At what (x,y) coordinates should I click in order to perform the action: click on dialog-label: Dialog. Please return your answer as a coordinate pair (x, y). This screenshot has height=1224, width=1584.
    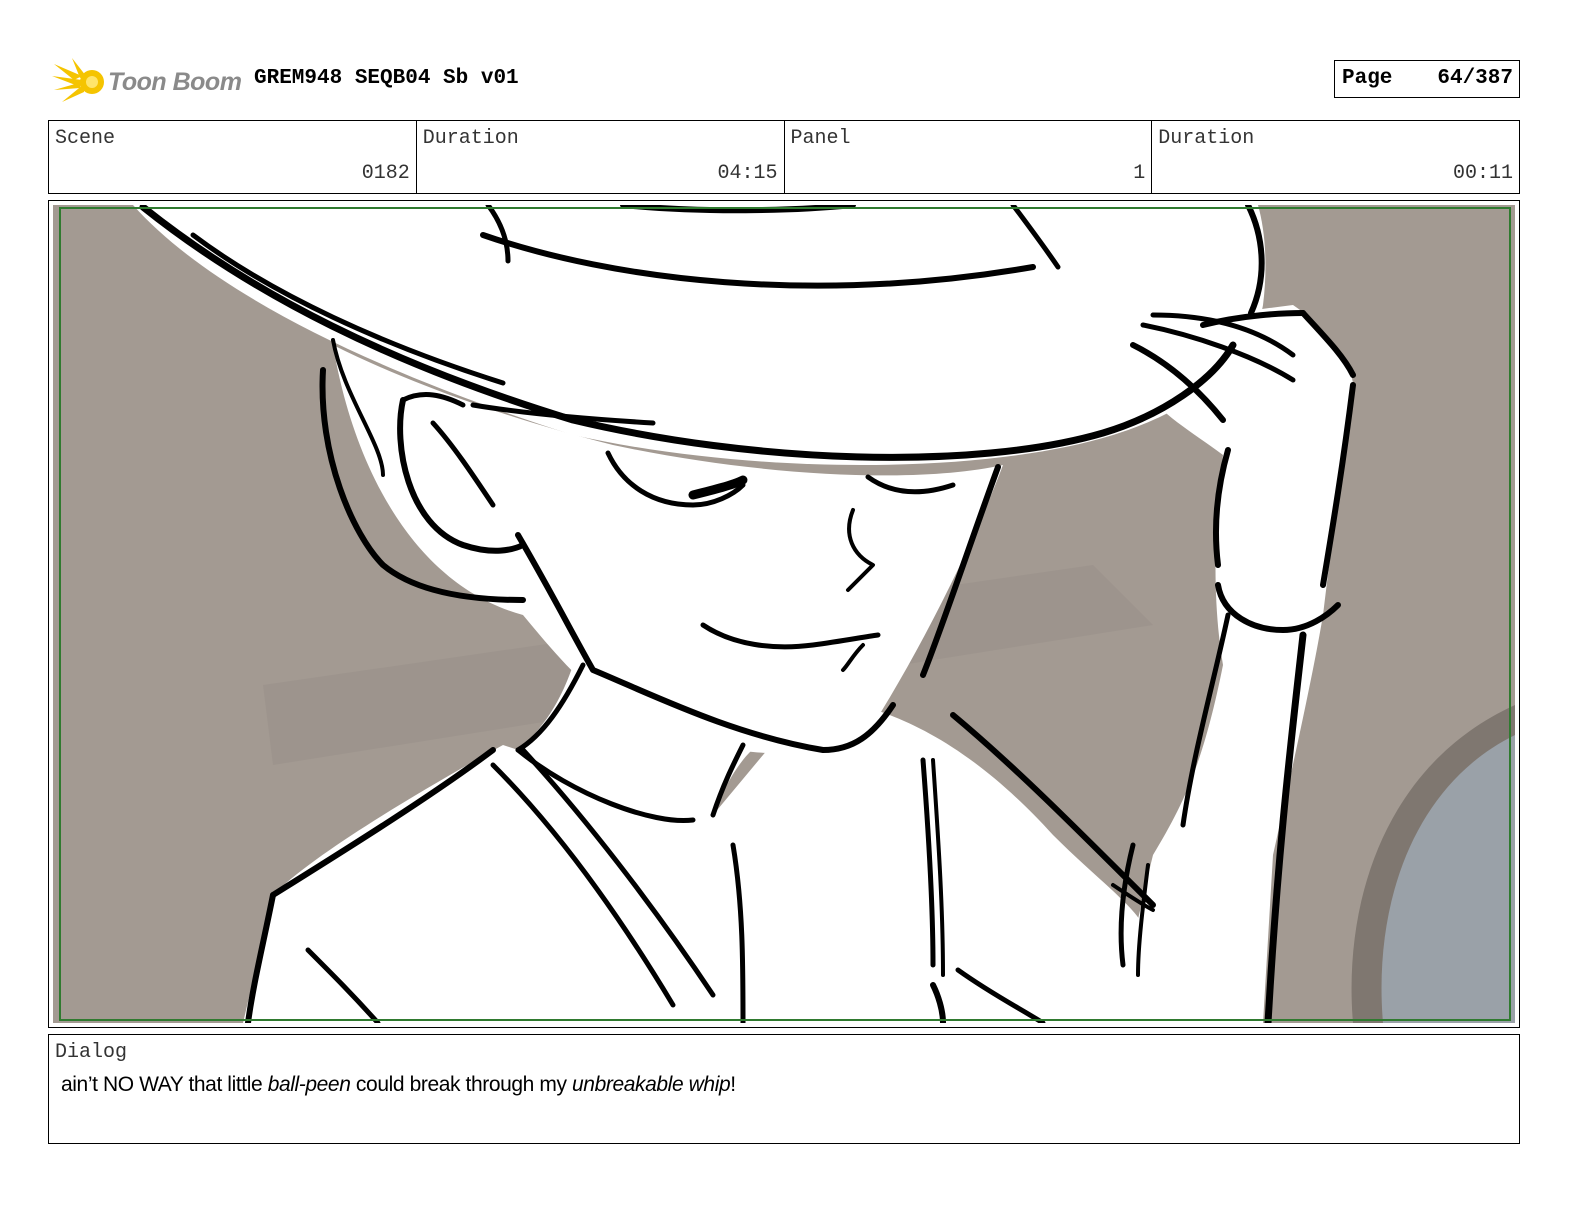
    Looking at the image, I should click on (91, 1052).